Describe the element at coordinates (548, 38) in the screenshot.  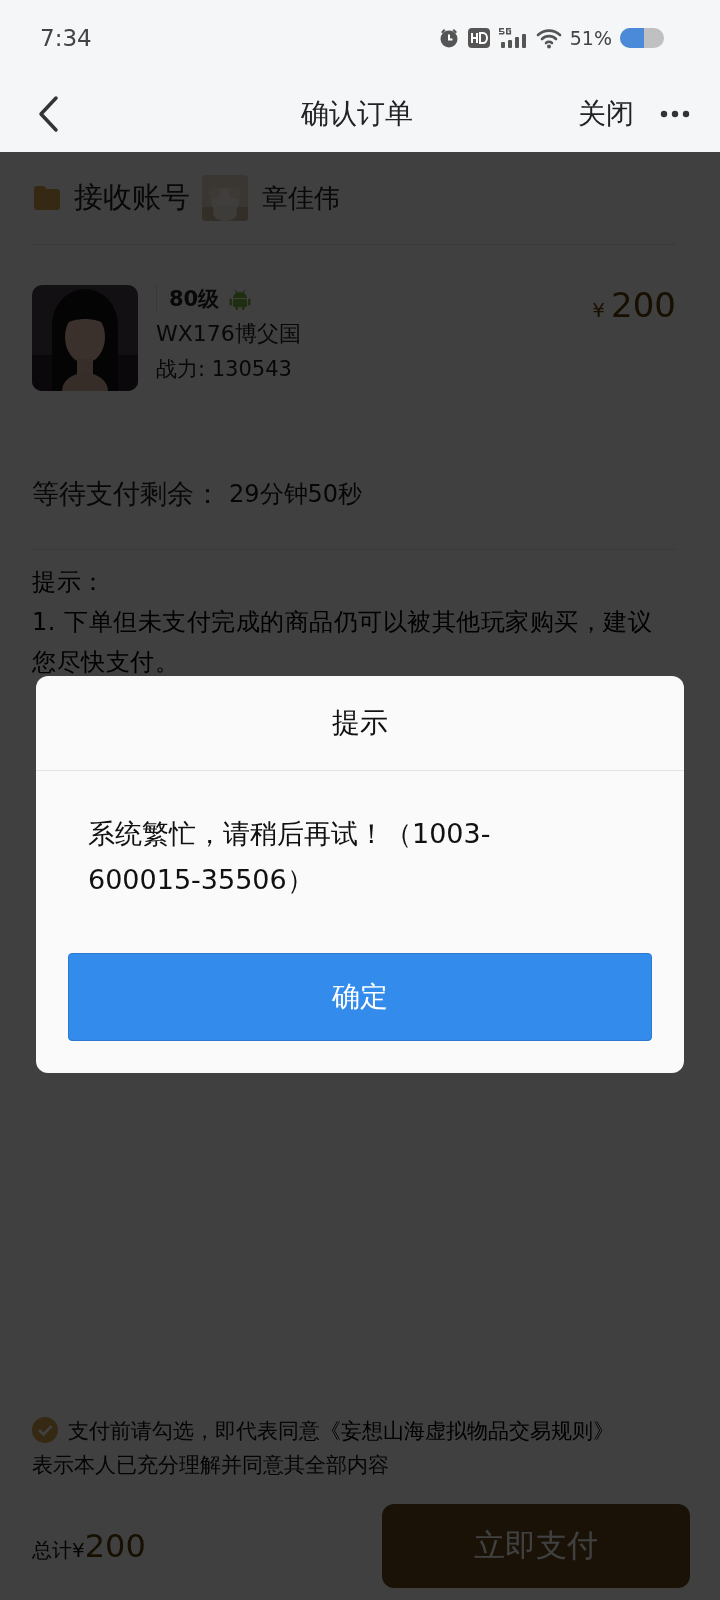
I see `wifi-icon` at that location.